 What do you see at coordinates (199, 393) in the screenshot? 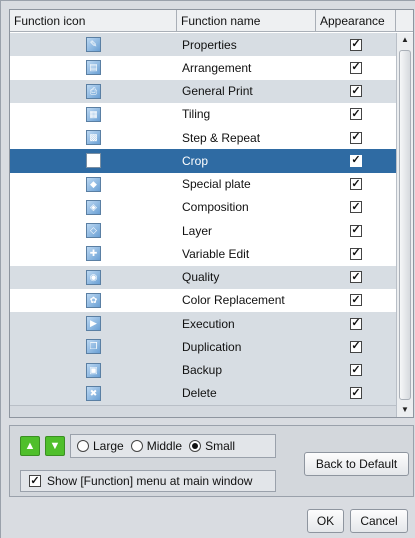
I see `function-name-cell: Delete` at bounding box center [199, 393].